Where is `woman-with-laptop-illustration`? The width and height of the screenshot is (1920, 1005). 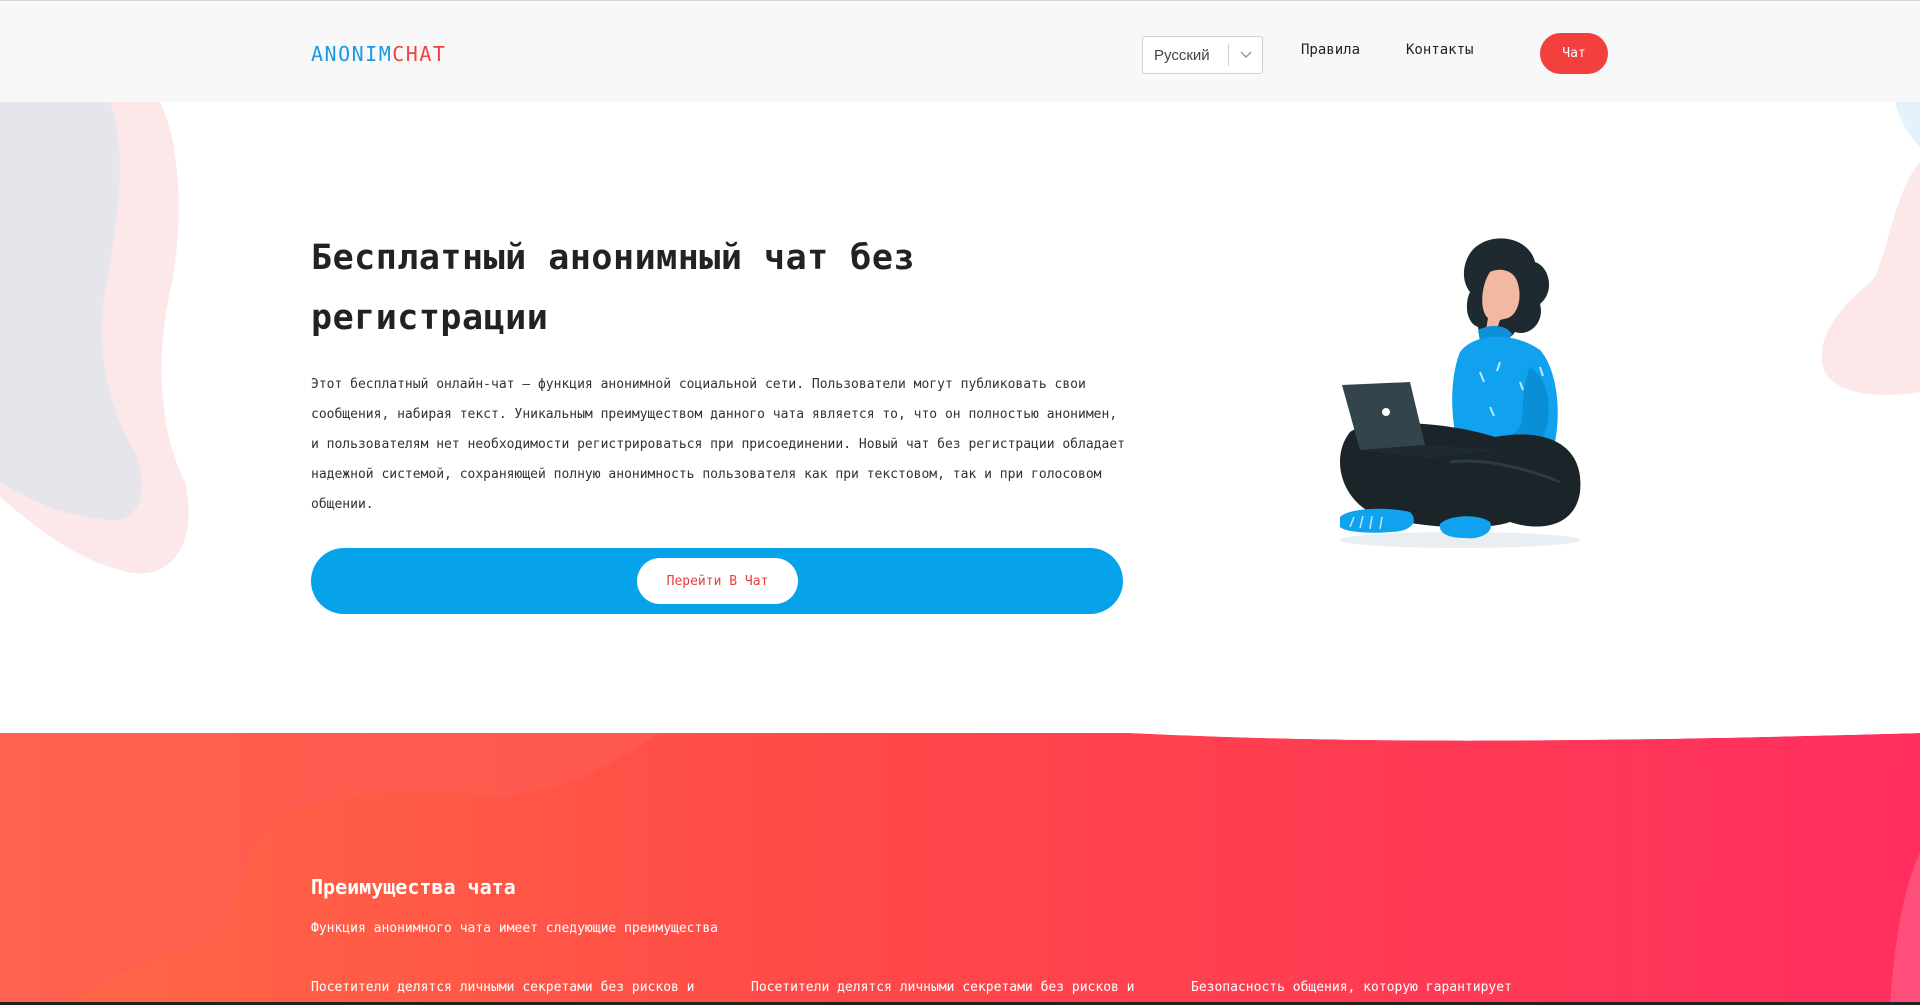 woman-with-laptop-illustration is located at coordinates (1460, 393).